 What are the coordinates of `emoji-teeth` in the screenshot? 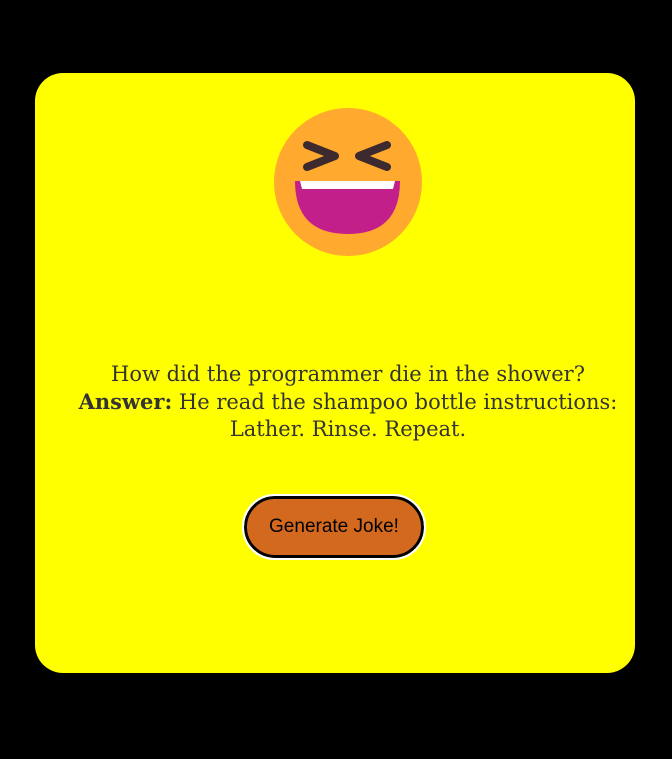 It's located at (347, 185).